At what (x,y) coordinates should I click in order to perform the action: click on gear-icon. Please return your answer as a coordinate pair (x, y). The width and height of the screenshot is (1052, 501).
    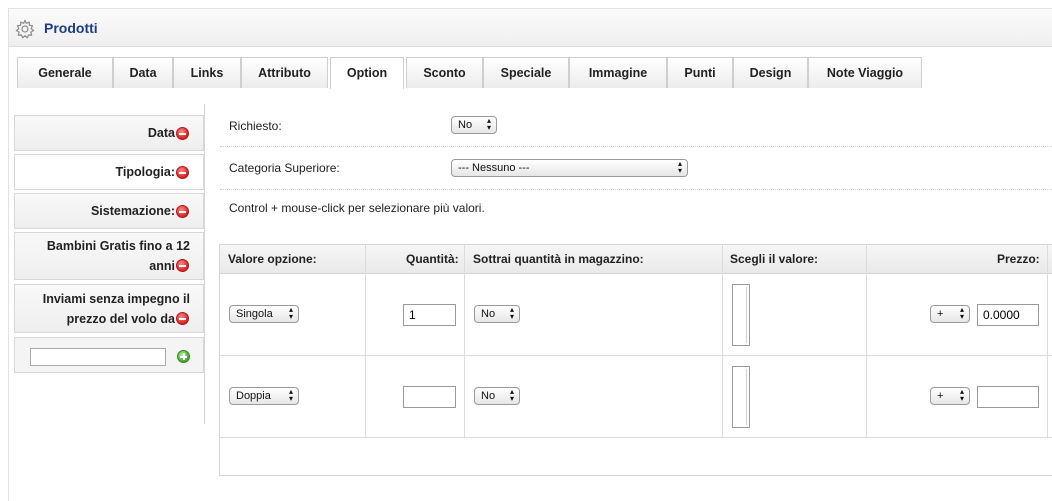
    Looking at the image, I should click on (25, 29).